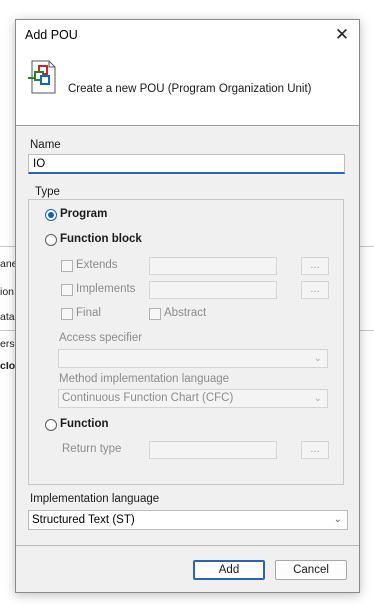 The image size is (374, 614). What do you see at coordinates (186, 164) in the screenshot?
I see `name-input` at bounding box center [186, 164].